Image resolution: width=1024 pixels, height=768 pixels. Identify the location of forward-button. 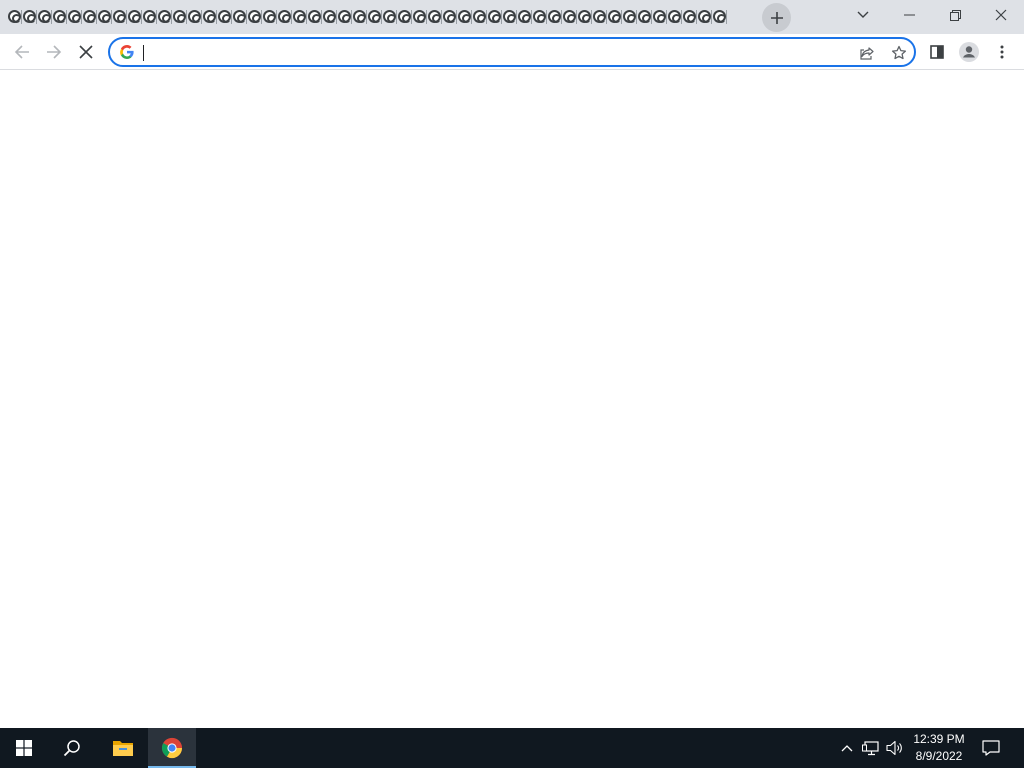
(54, 52).